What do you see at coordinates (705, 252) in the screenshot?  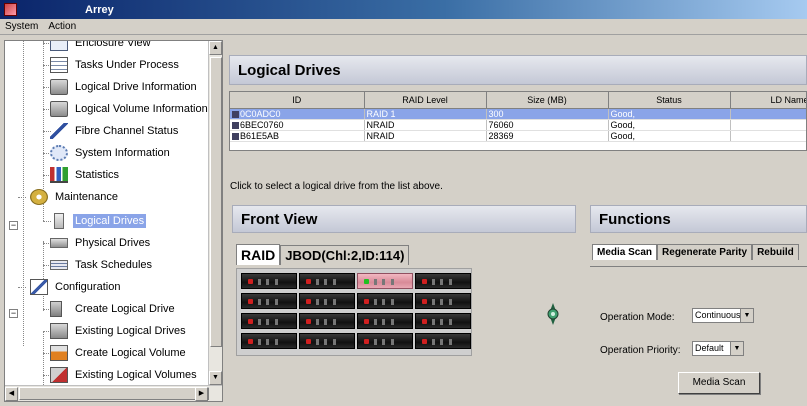 I see `tab-regenerate-parity: Regenerate Parity` at bounding box center [705, 252].